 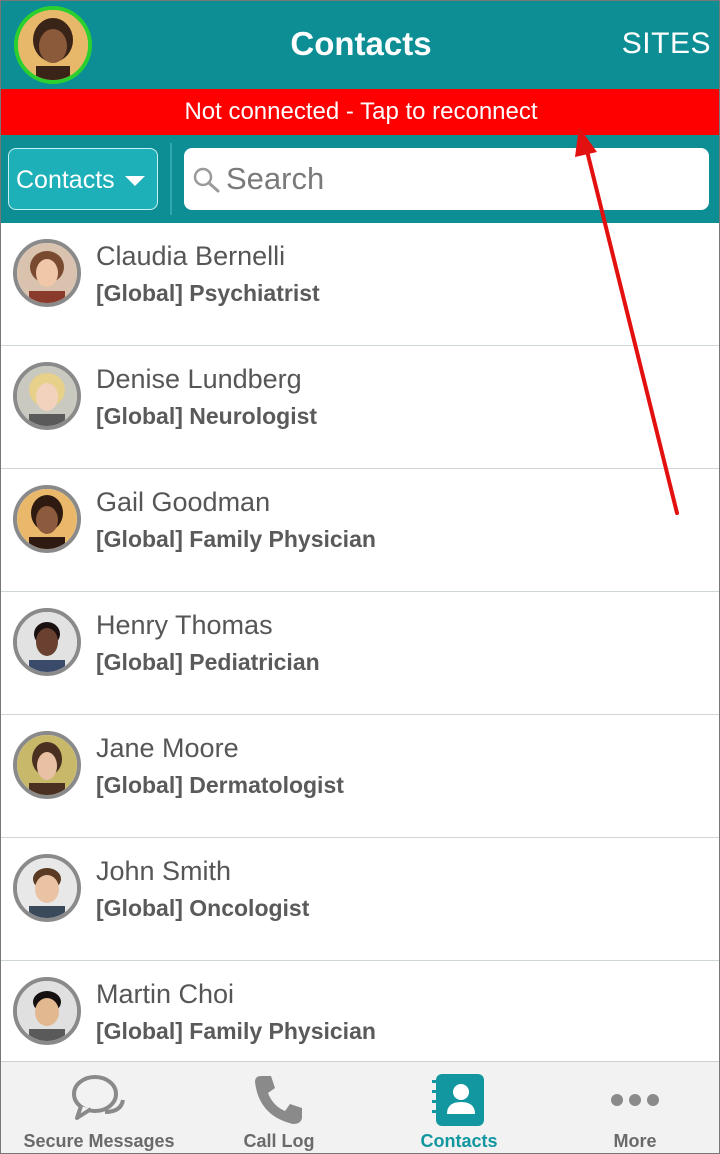 I want to click on tab-label: More, so click(x=635, y=1141).